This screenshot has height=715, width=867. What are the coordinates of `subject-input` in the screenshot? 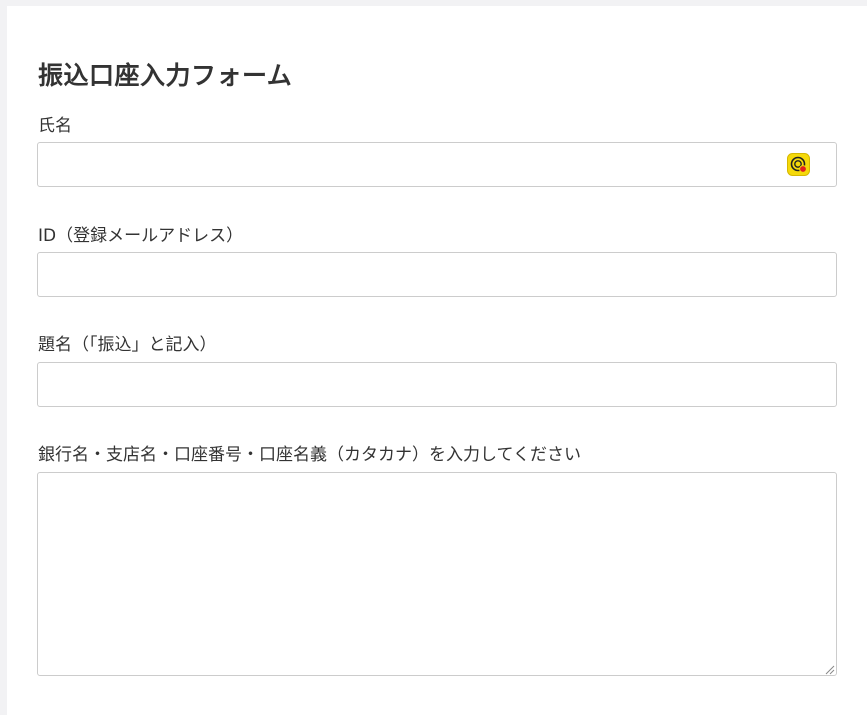 It's located at (437, 384).